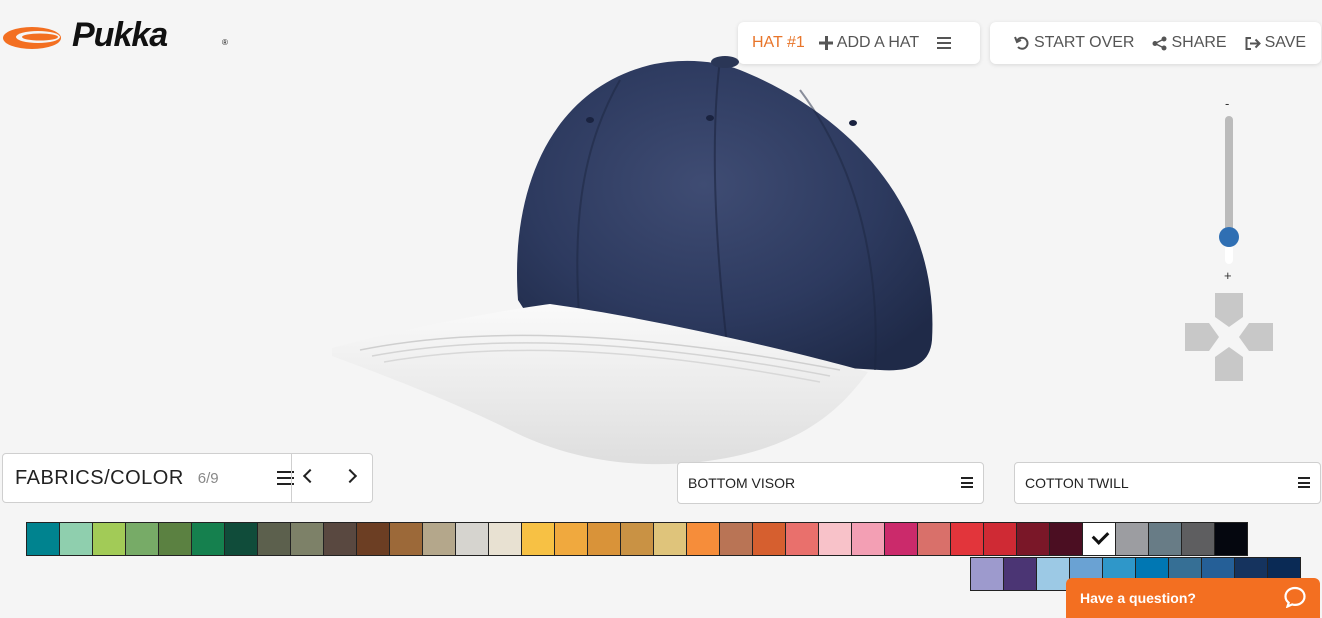  I want to click on zoom-slider-fill, so click(1229, 176).